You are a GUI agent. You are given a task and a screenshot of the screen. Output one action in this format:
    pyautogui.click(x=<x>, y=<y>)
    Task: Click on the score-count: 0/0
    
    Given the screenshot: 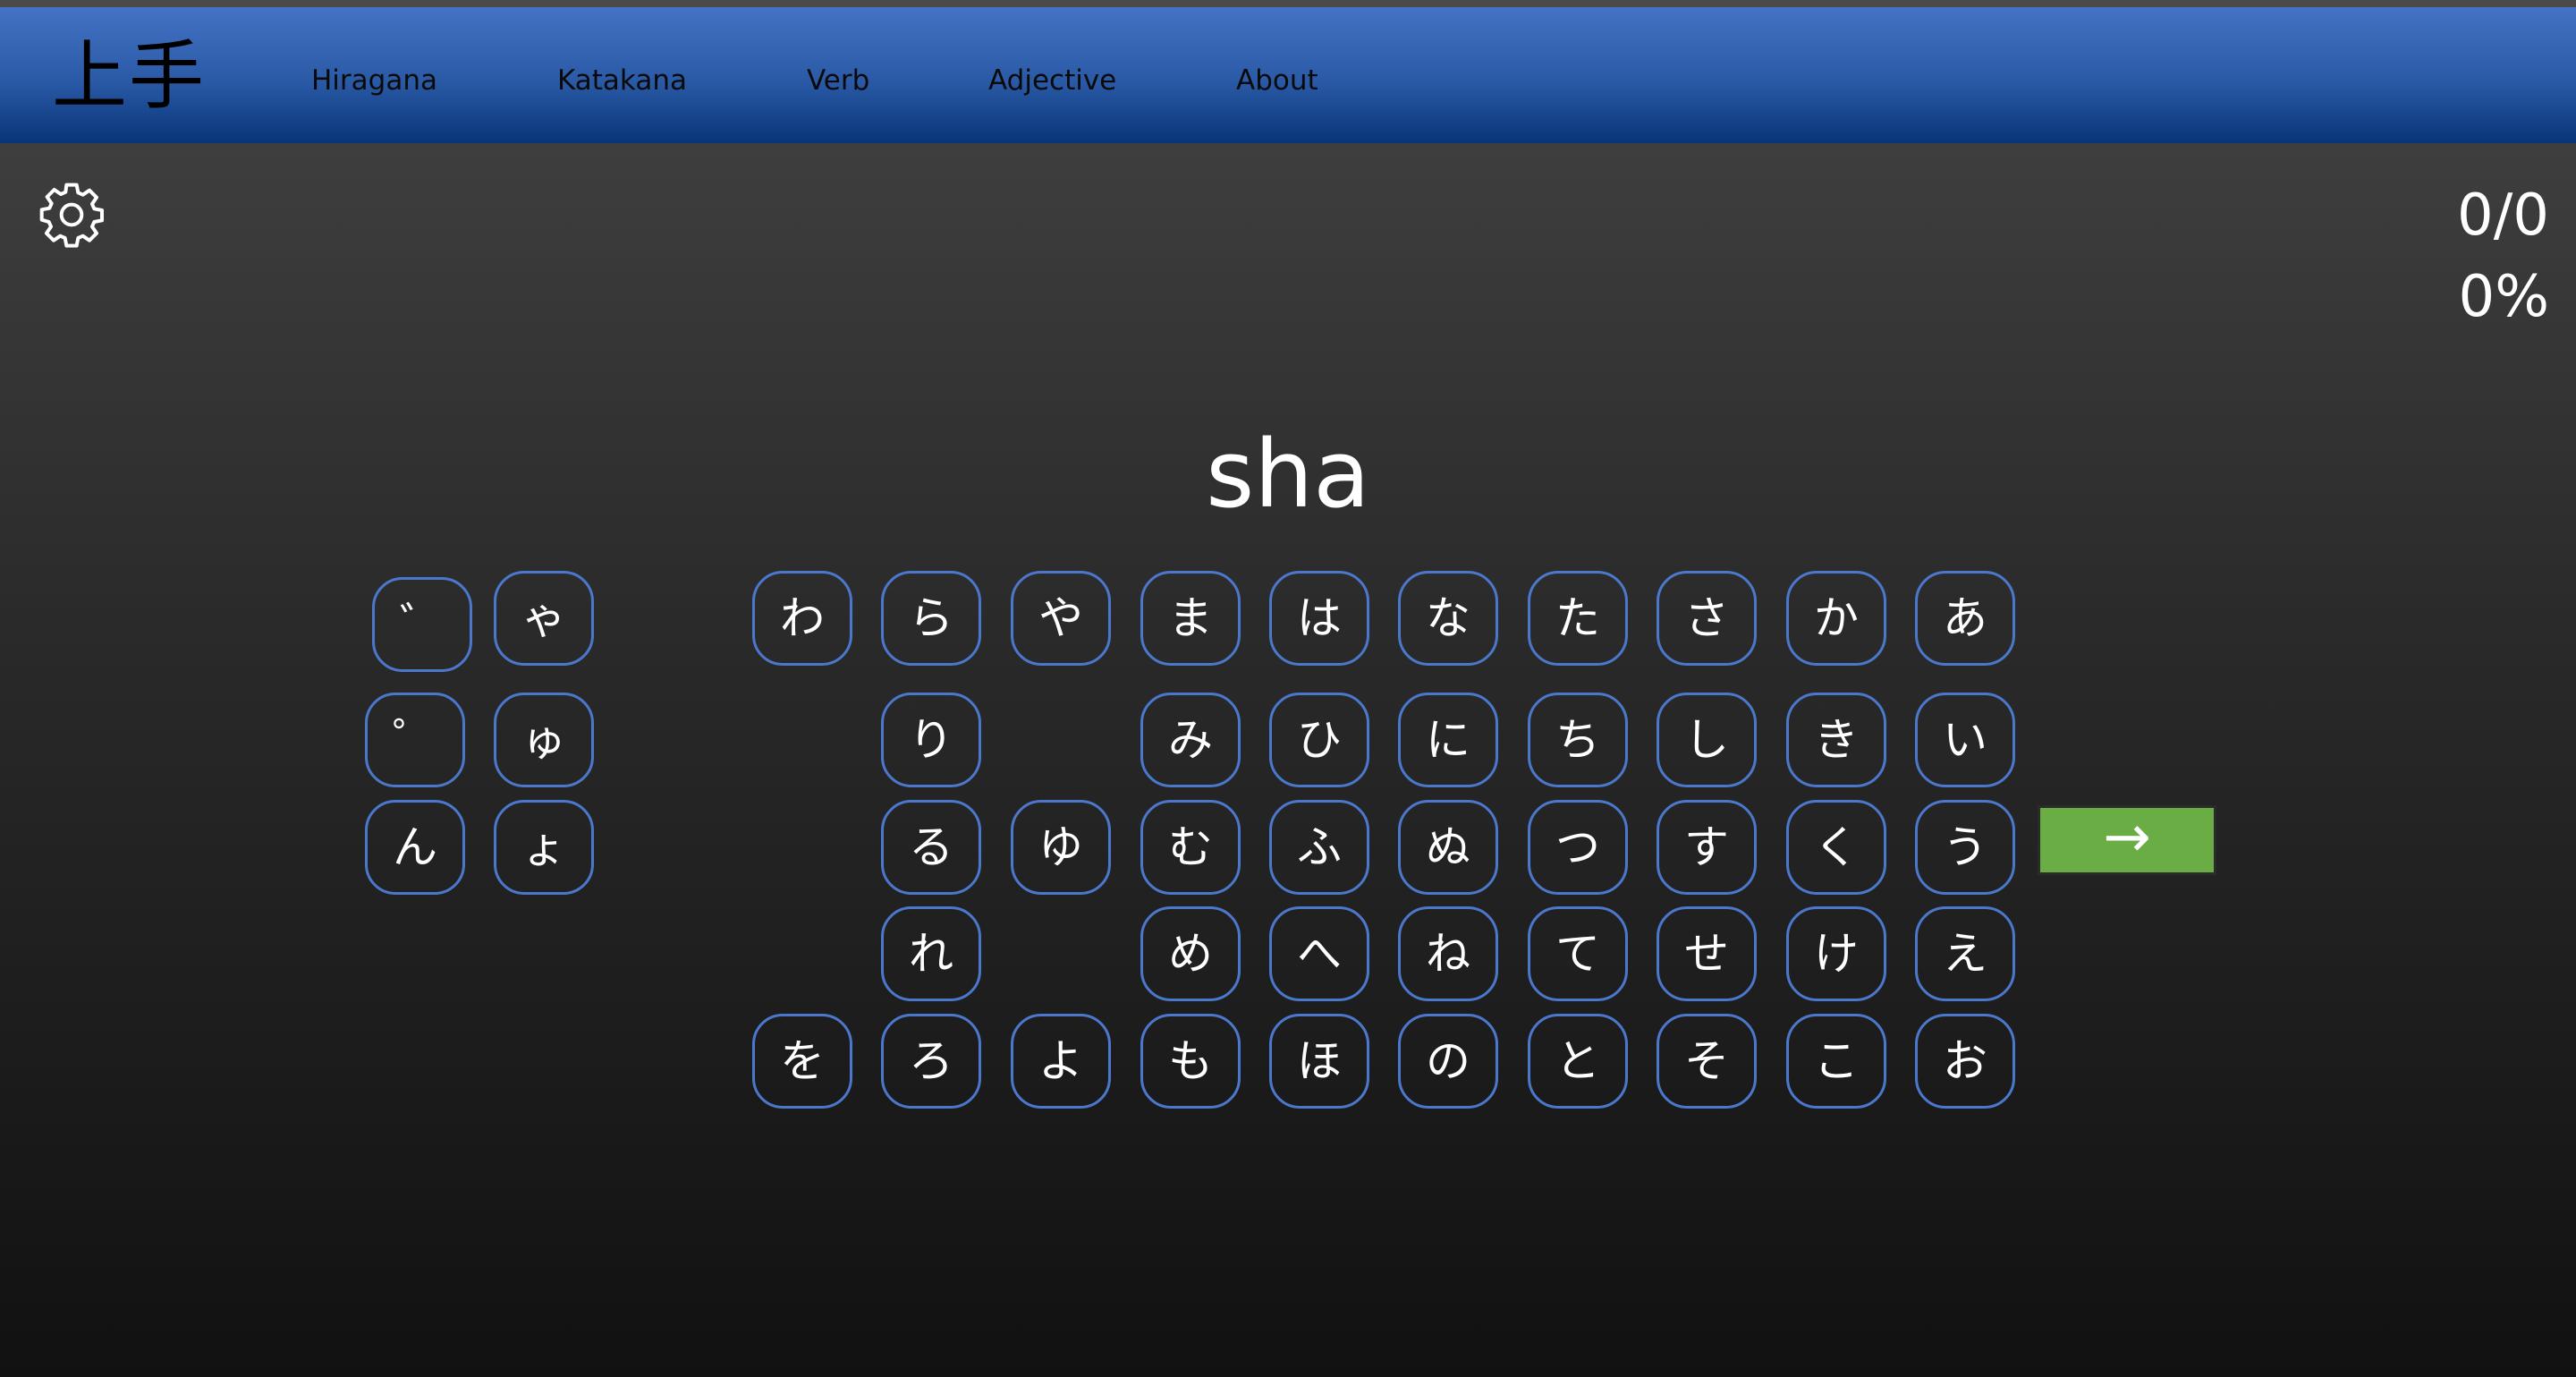 What is the action you would take?
    pyautogui.click(x=2503, y=216)
    